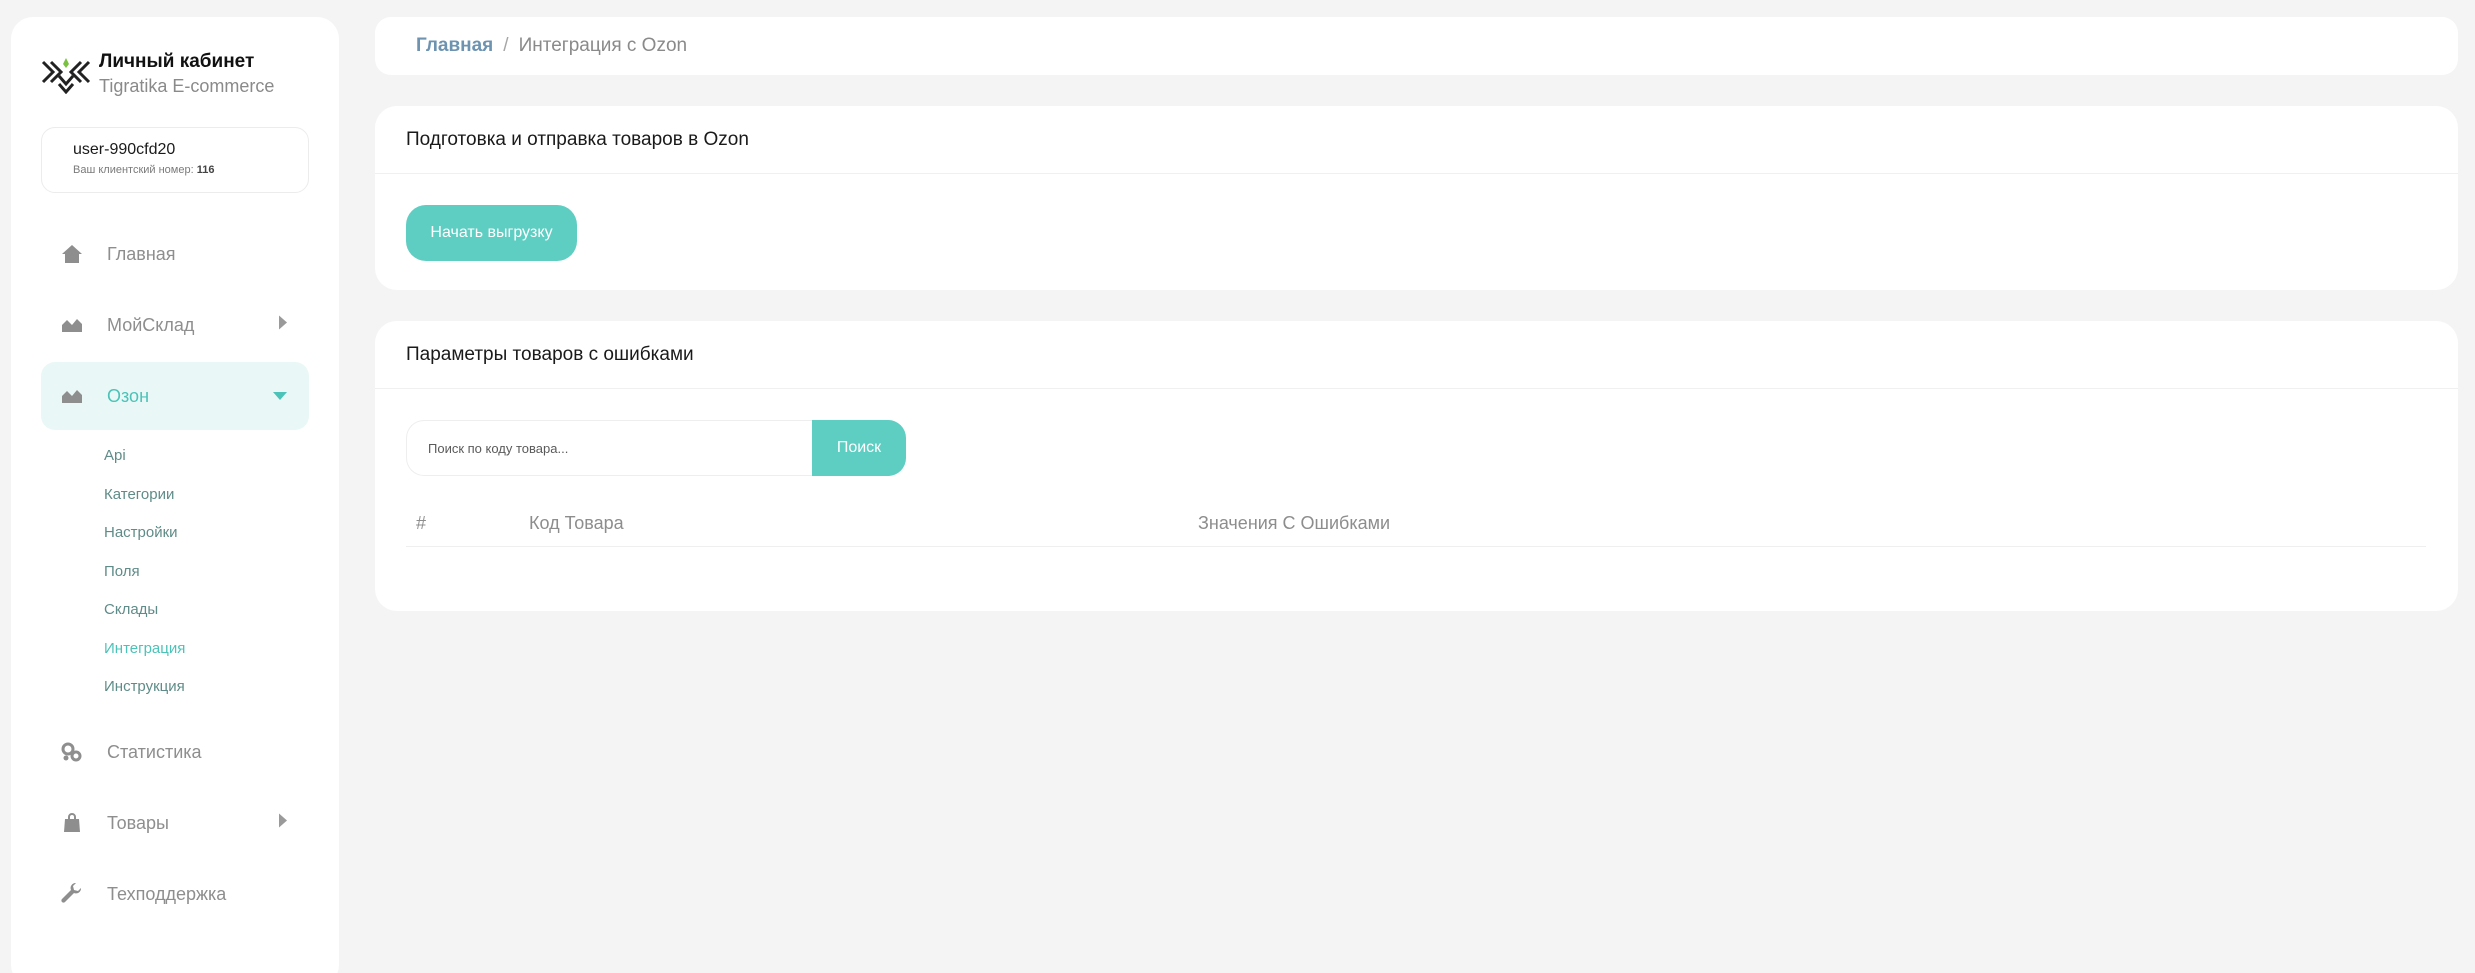 The height and width of the screenshot is (973, 2475). Describe the element at coordinates (131, 609) in the screenshot. I see `ozon-sub-item-warehouses: Склады` at that location.